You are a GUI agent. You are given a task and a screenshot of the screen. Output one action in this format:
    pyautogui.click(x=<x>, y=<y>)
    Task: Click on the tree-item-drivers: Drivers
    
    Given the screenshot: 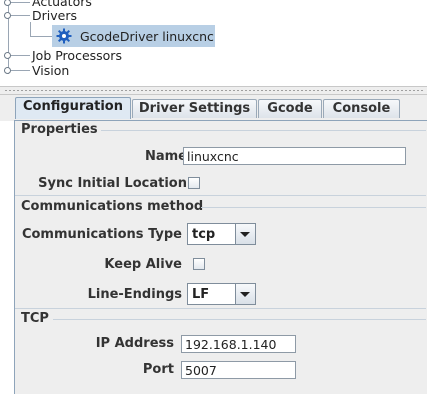 What is the action you would take?
    pyautogui.click(x=54, y=15)
    